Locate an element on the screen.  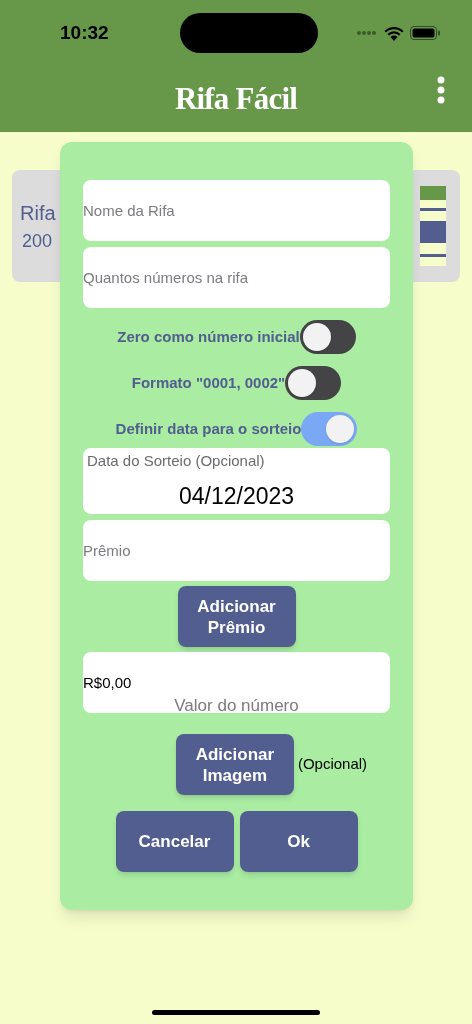
more-menu-icon is located at coordinates (441, 90).